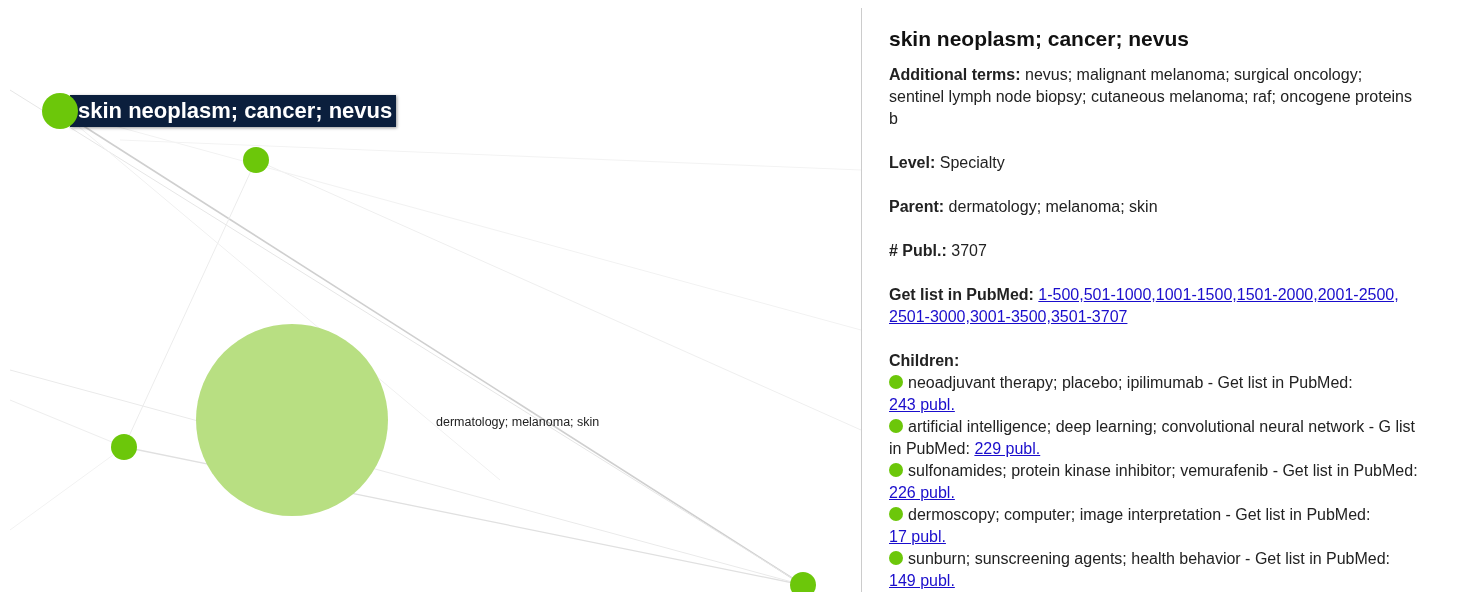 The width and height of the screenshot is (1460, 592). What do you see at coordinates (1089, 316) in the screenshot?
I see `pubmed-link: 3501-3707` at bounding box center [1089, 316].